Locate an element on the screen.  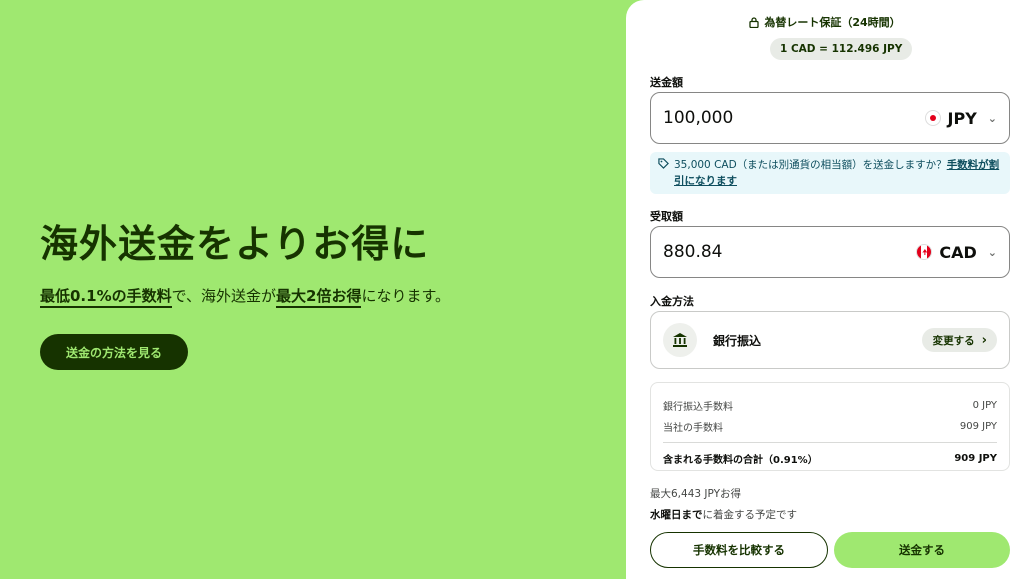
fee-row: 銀行振込手数料 0 JPY is located at coordinates (830, 405).